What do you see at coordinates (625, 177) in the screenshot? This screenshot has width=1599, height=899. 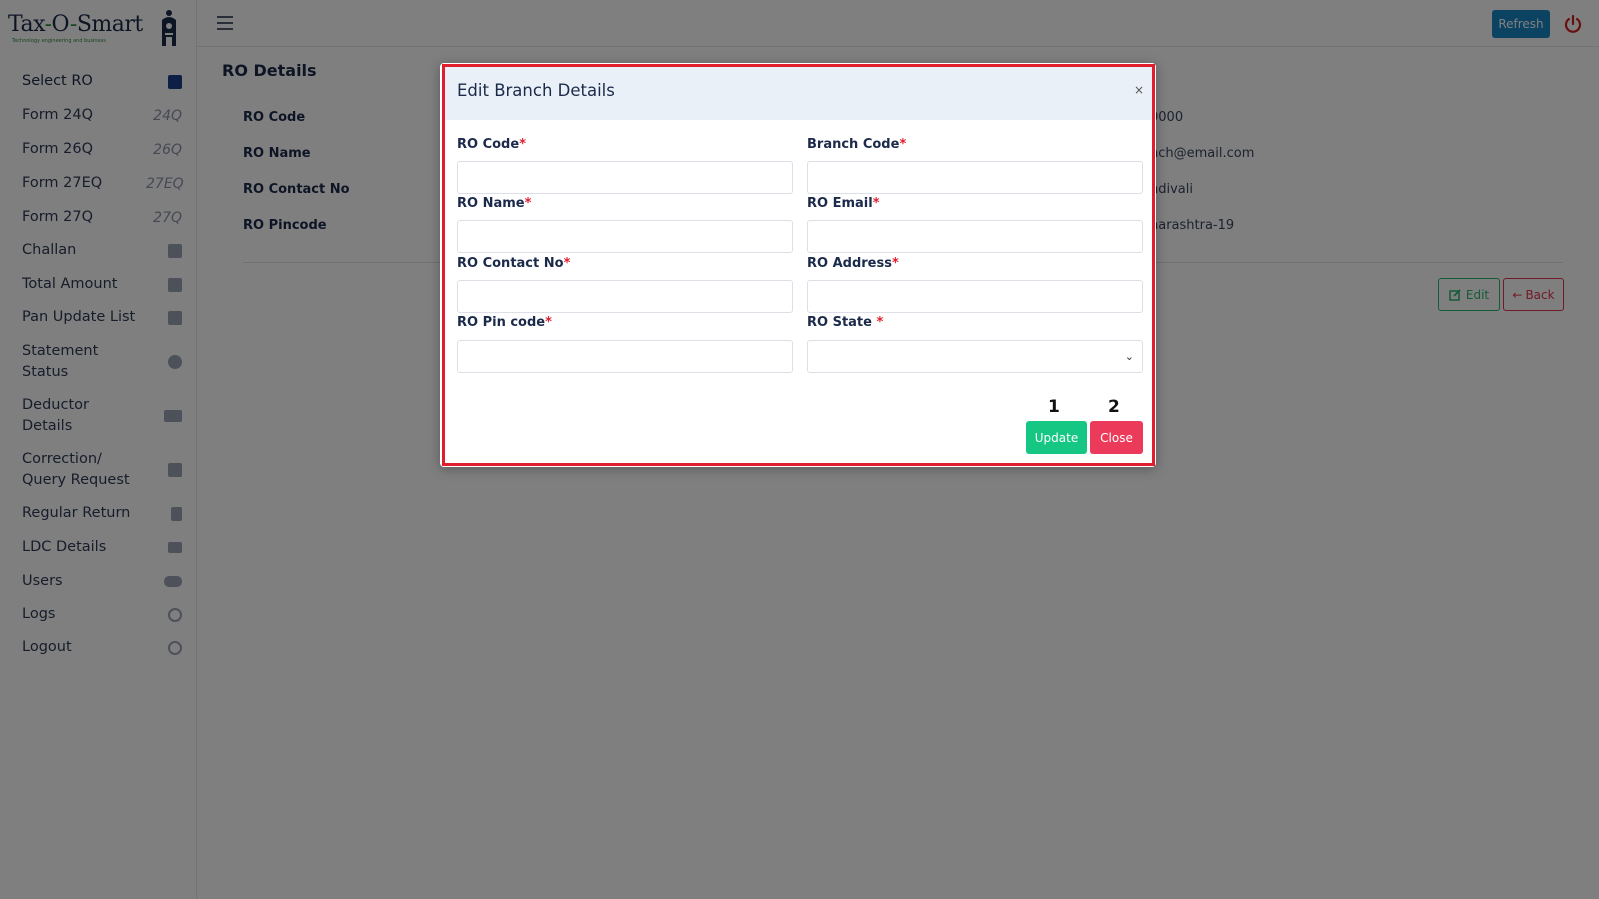 I see `ro-code-input` at bounding box center [625, 177].